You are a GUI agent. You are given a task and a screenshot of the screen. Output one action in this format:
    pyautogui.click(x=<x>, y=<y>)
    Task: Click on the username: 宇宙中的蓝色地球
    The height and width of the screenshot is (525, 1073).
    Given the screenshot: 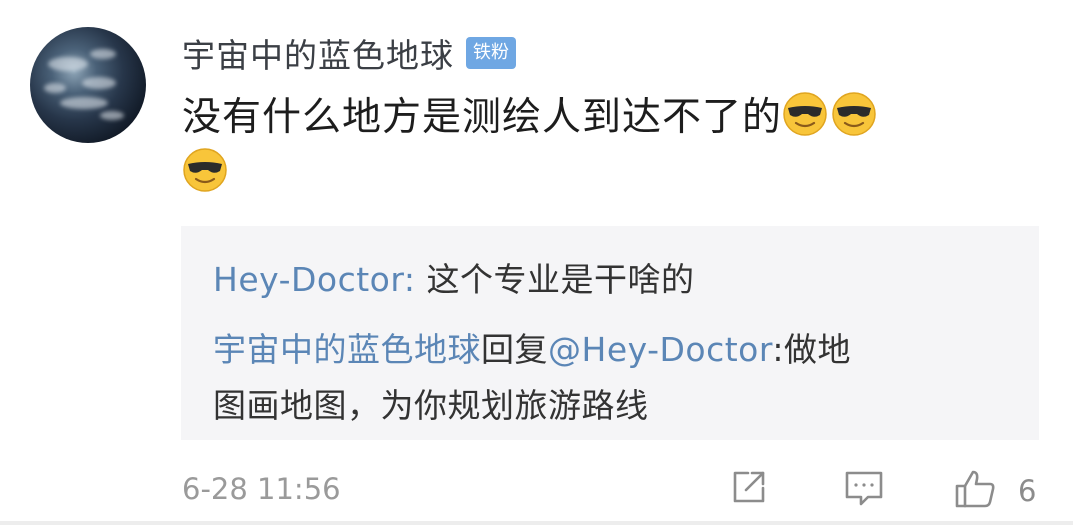 What is the action you would take?
    pyautogui.click(x=318, y=53)
    